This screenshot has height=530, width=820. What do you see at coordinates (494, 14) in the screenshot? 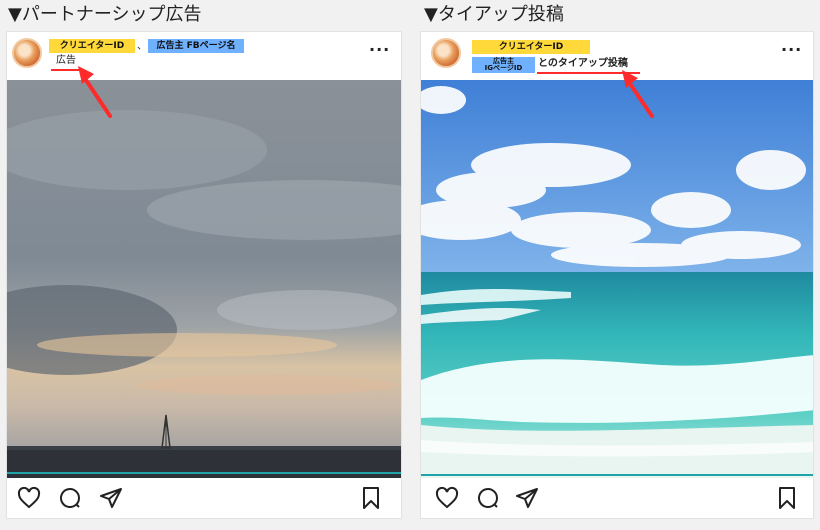
I see `tieup-post-heading: ▼タイアップ投稿` at bounding box center [494, 14].